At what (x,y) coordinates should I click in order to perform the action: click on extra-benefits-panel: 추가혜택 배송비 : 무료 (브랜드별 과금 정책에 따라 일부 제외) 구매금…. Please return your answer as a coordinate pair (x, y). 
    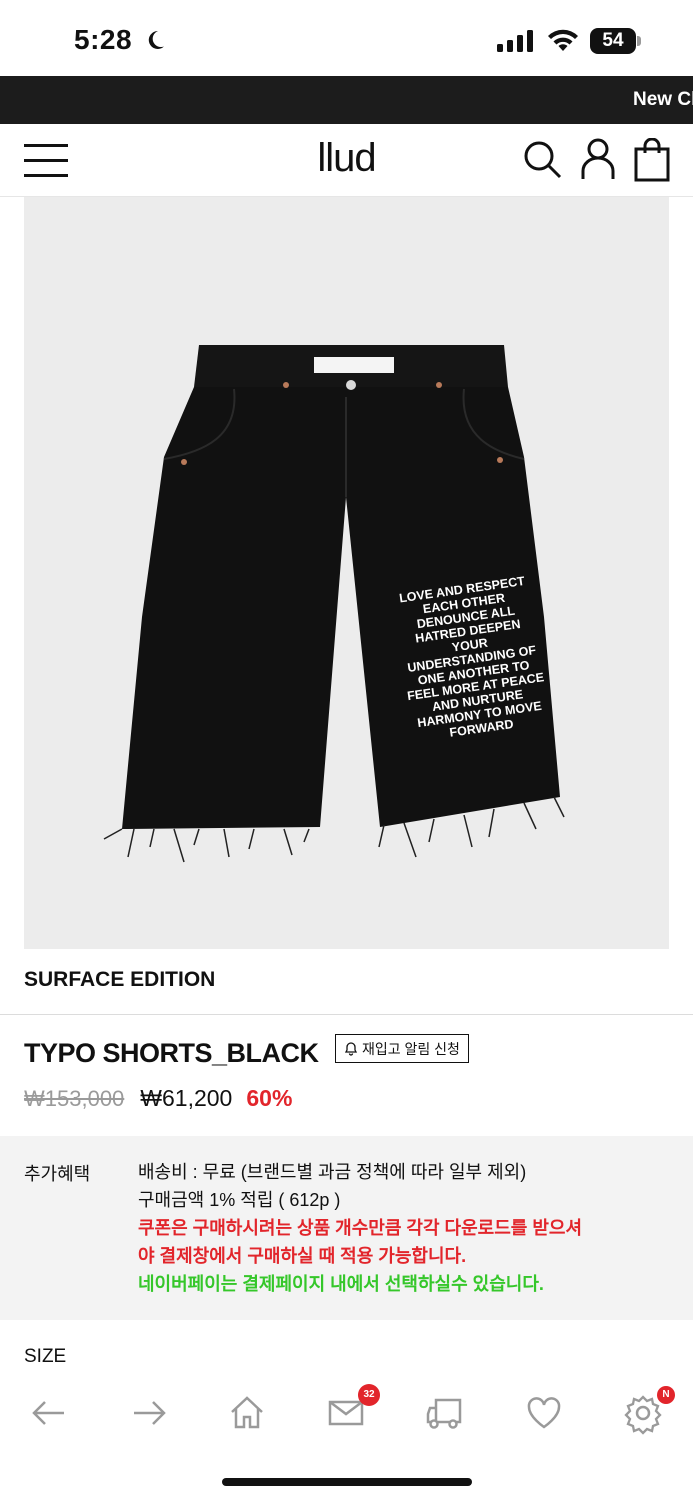
    Looking at the image, I should click on (346, 1228).